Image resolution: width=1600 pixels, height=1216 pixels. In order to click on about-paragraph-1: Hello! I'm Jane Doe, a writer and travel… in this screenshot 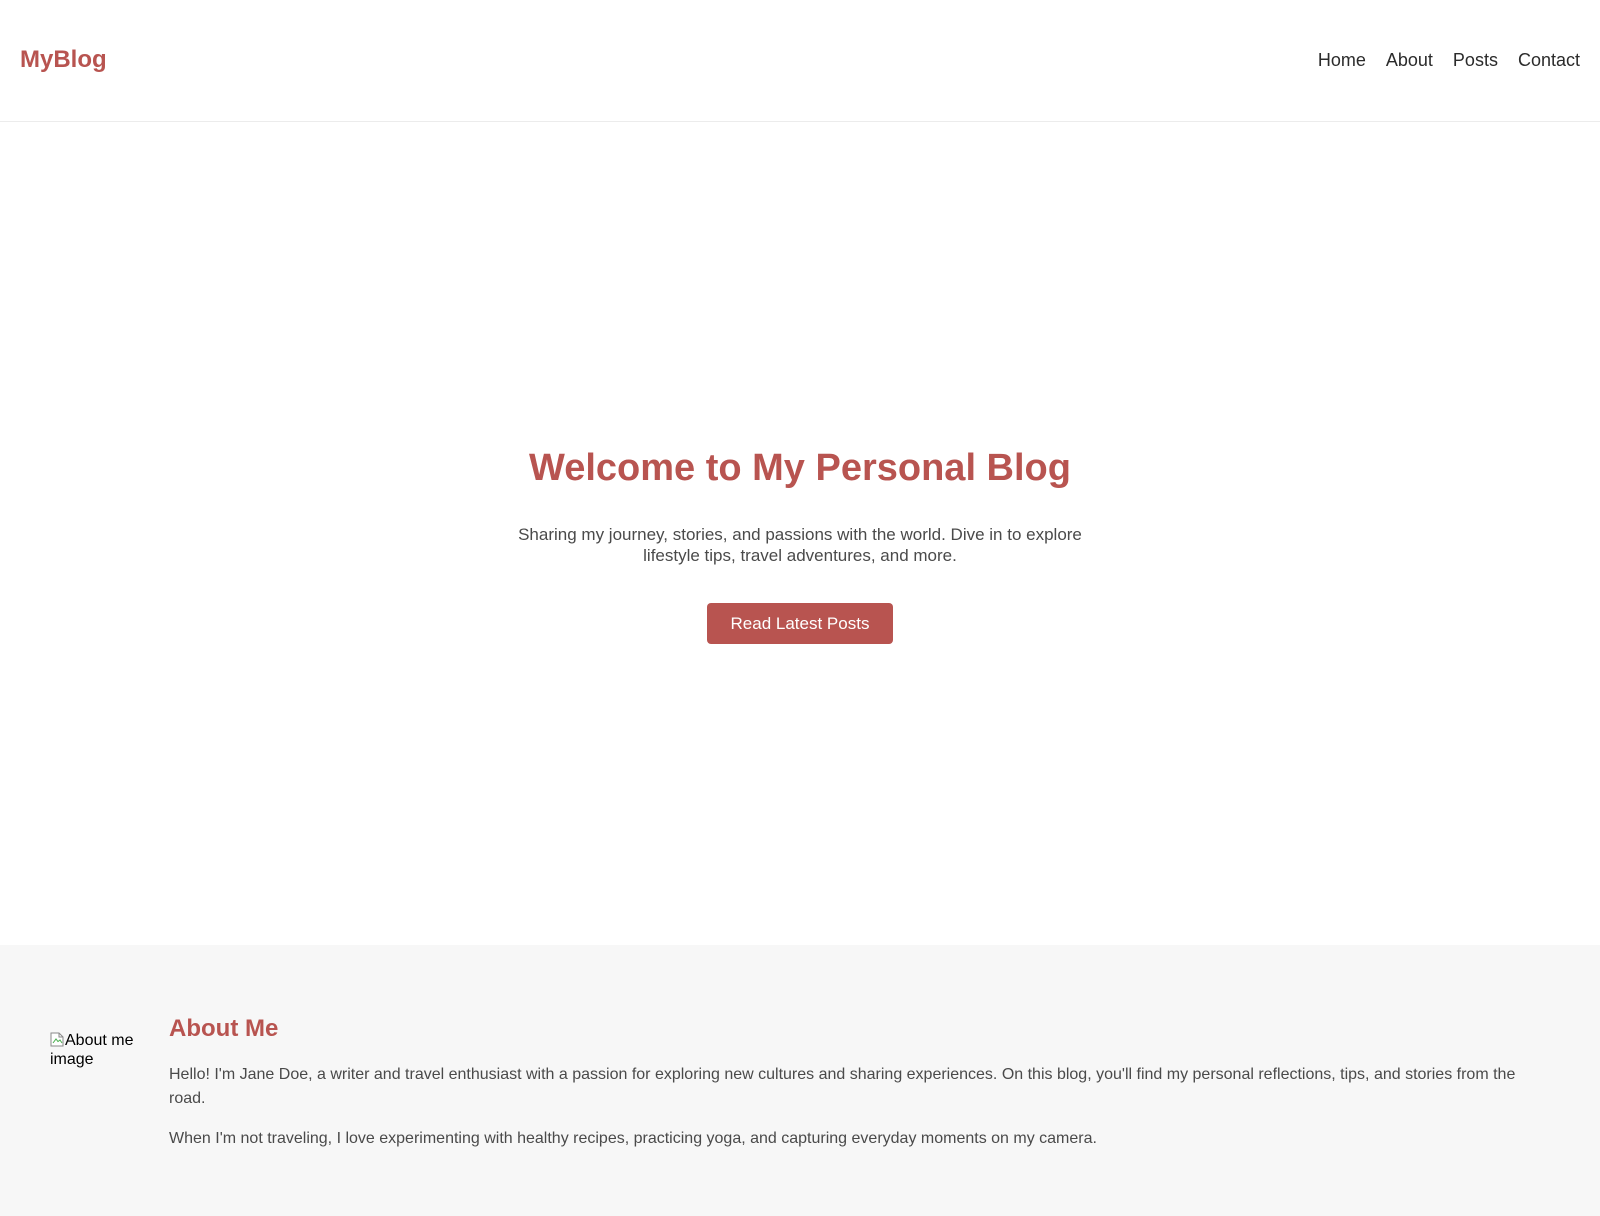, I will do `click(842, 1086)`.